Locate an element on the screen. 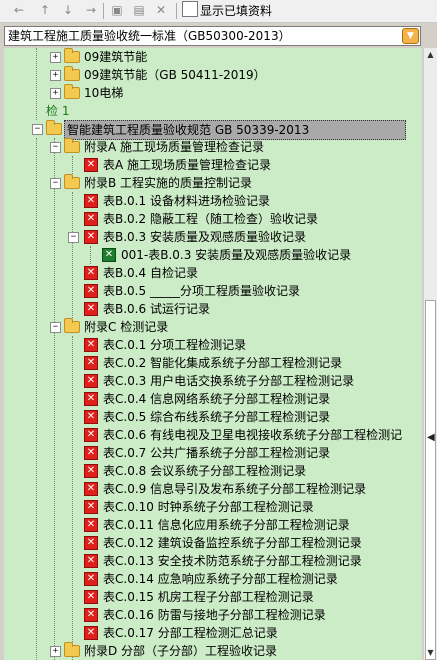  copy-icon: ▣ is located at coordinates (117, 10).